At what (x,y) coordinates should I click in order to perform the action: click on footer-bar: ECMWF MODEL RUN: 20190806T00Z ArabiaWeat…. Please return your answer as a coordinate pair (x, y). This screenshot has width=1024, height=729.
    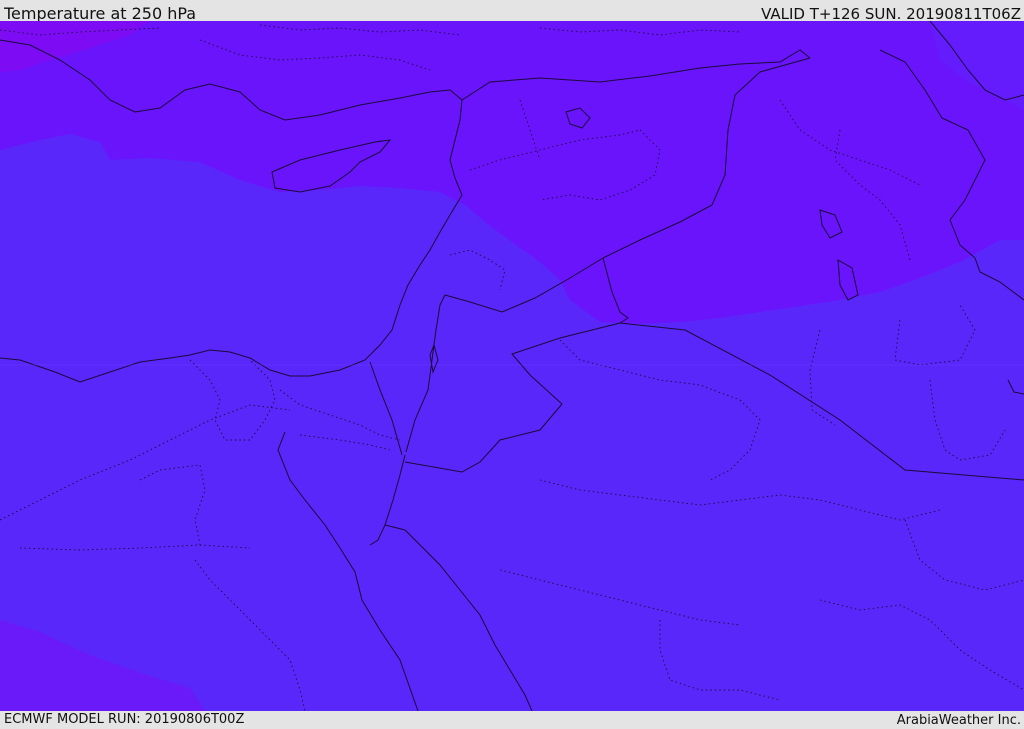
    Looking at the image, I should click on (512, 720).